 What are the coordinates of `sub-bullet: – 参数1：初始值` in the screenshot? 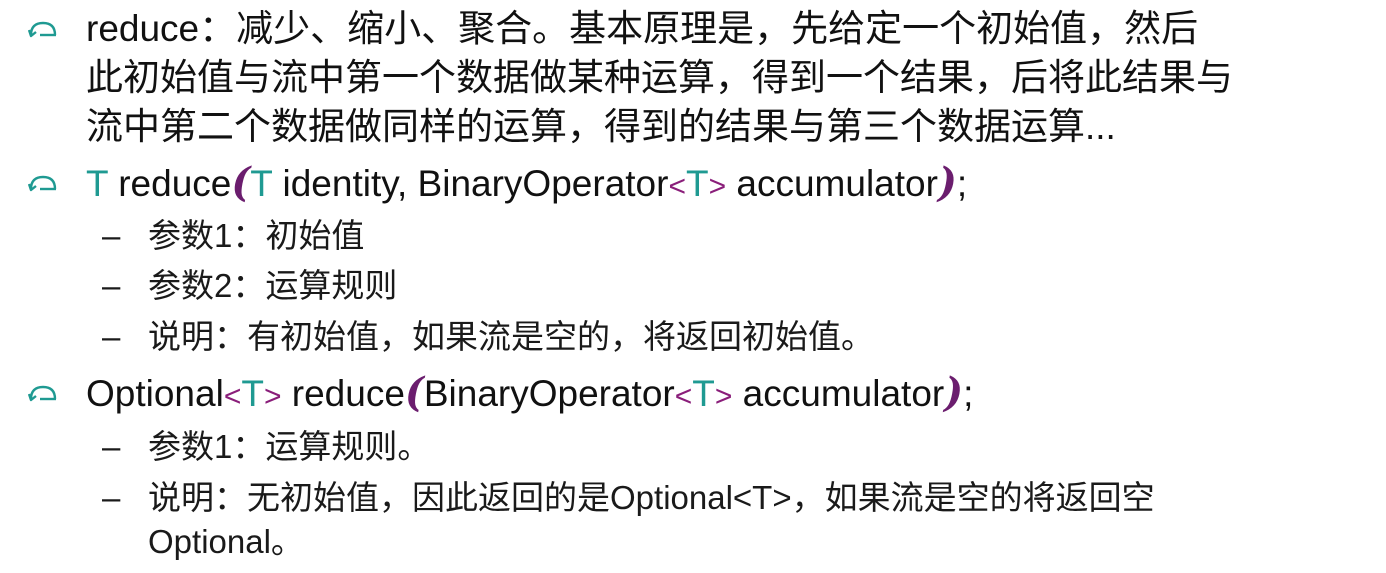 It's located at (233, 236).